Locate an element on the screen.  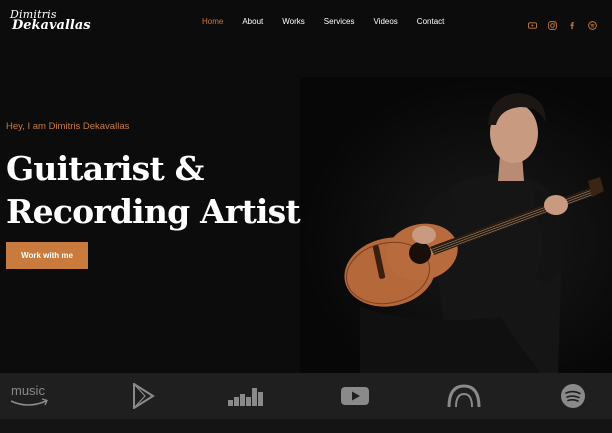
hero-headline: Guitarist & Recording Artist is located at coordinates (153, 190).